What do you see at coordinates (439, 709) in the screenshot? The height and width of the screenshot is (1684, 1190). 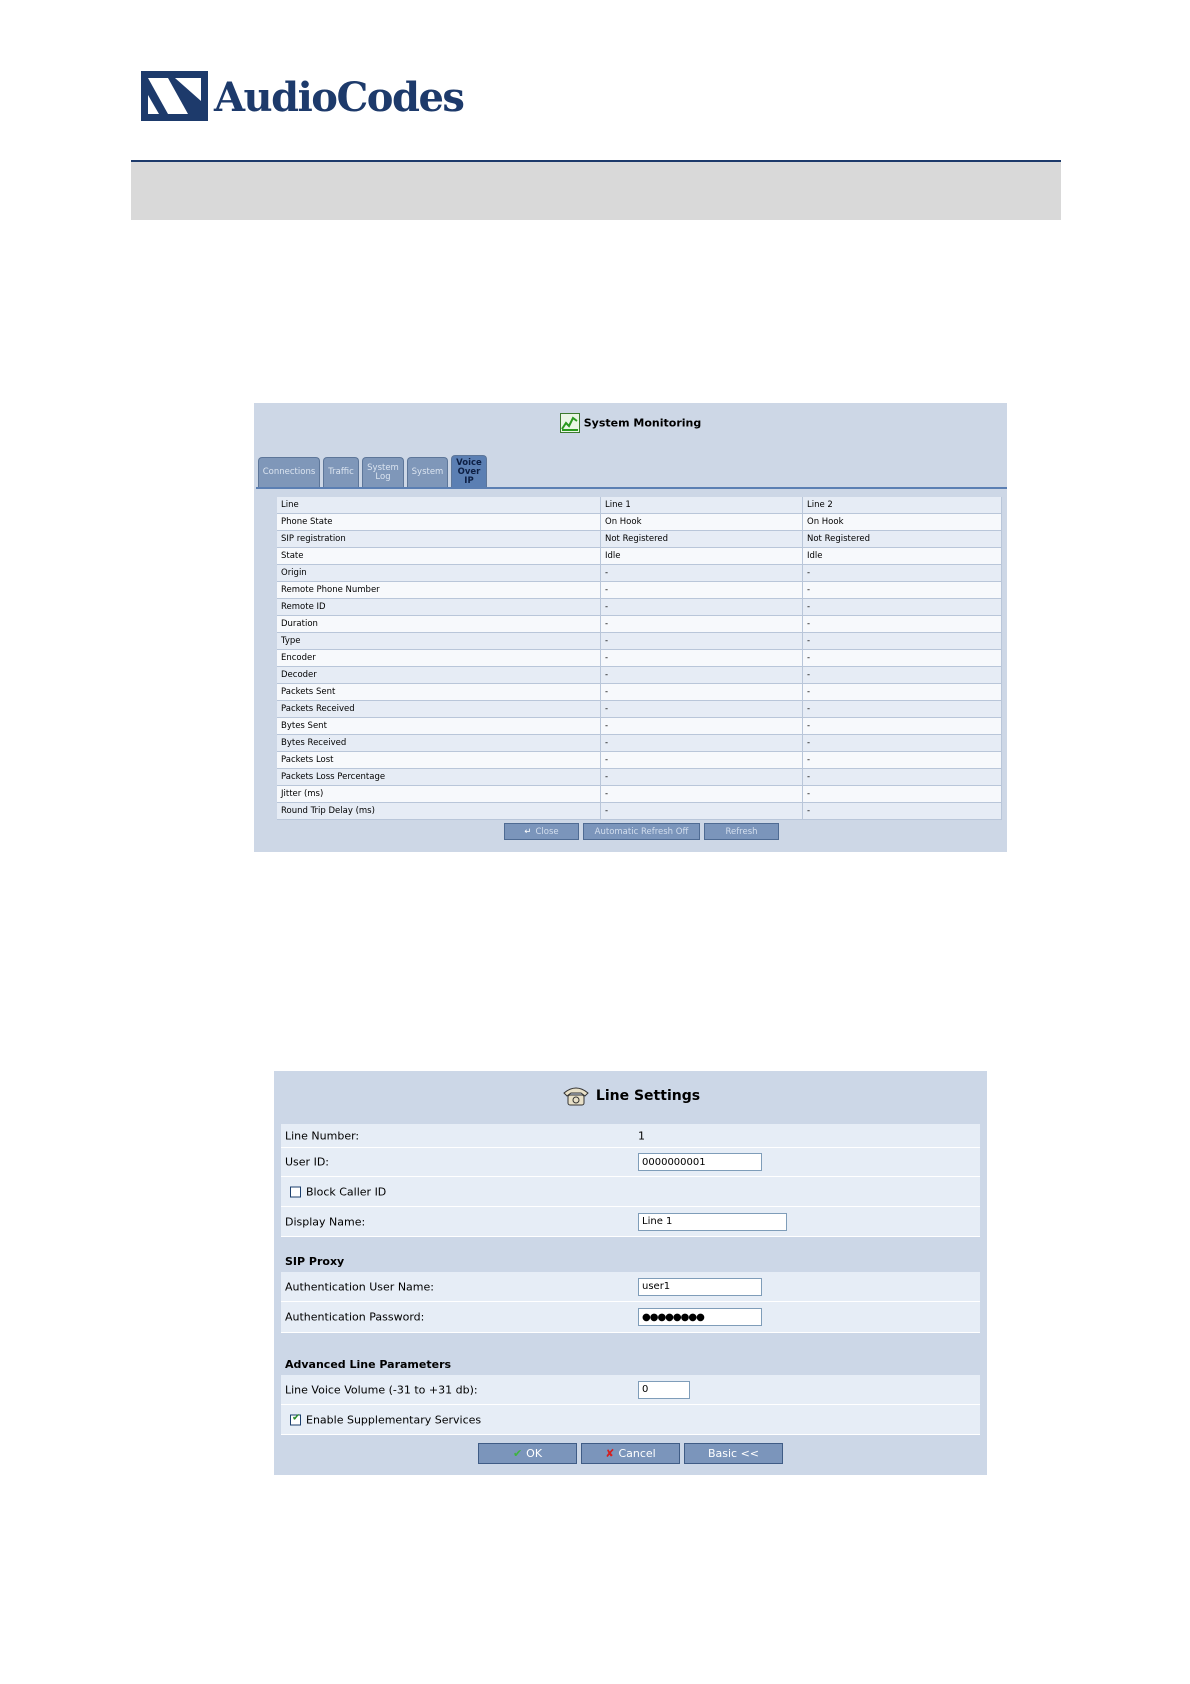 I see `row-label-cell: Packets Received` at bounding box center [439, 709].